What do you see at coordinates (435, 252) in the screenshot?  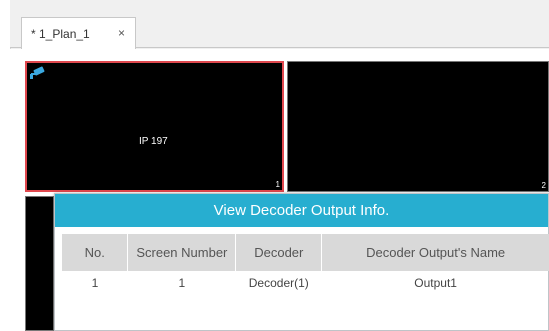 I see `column-header-output-name: Decoder Output's Name` at bounding box center [435, 252].